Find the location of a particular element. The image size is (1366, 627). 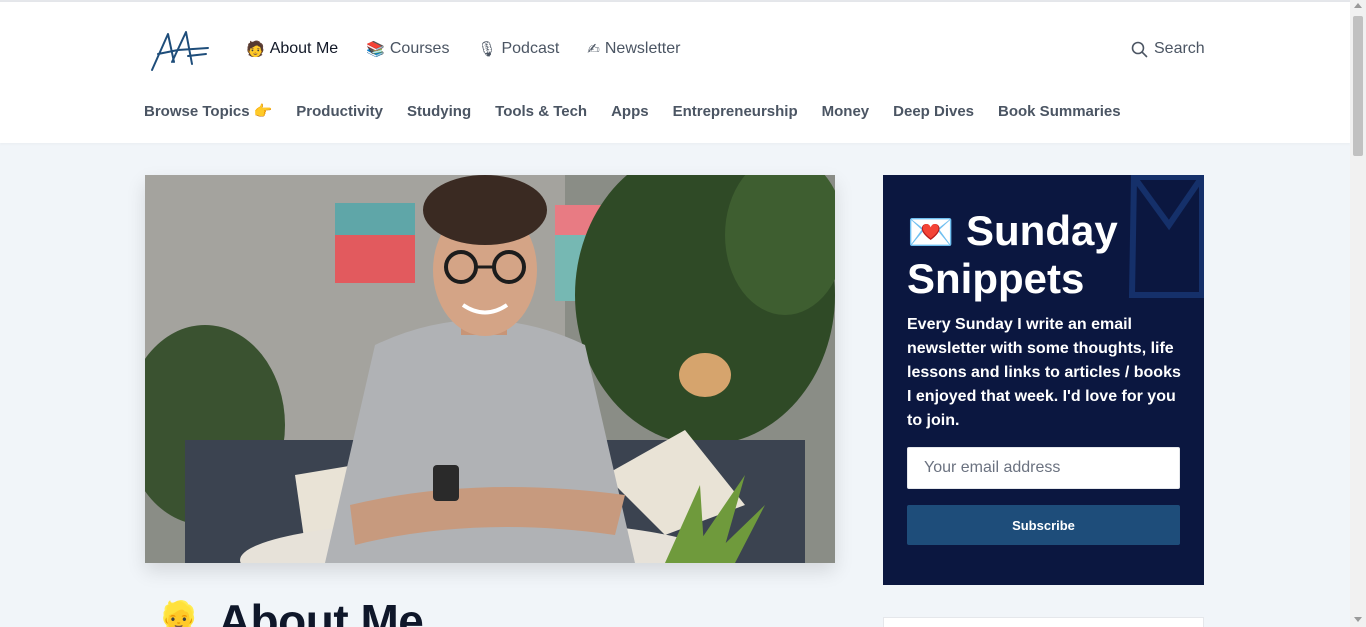

about-heading: 👱 About Me is located at coordinates (289, 610).